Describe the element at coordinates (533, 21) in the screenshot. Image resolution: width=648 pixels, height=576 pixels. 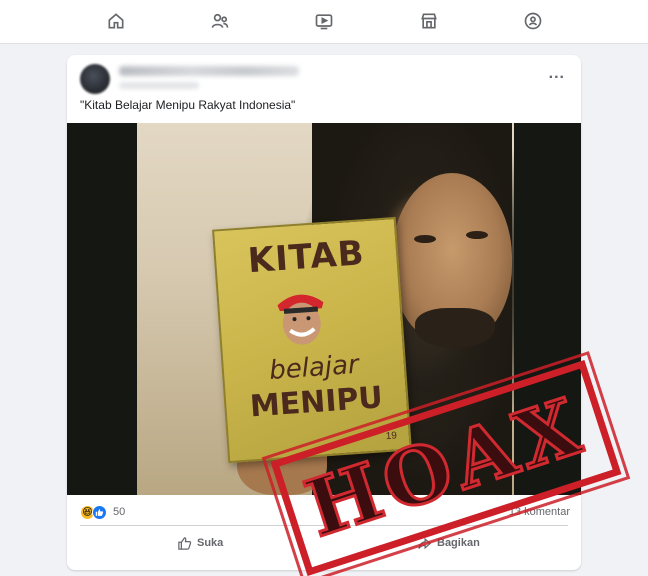
I see `groups-icon` at that location.